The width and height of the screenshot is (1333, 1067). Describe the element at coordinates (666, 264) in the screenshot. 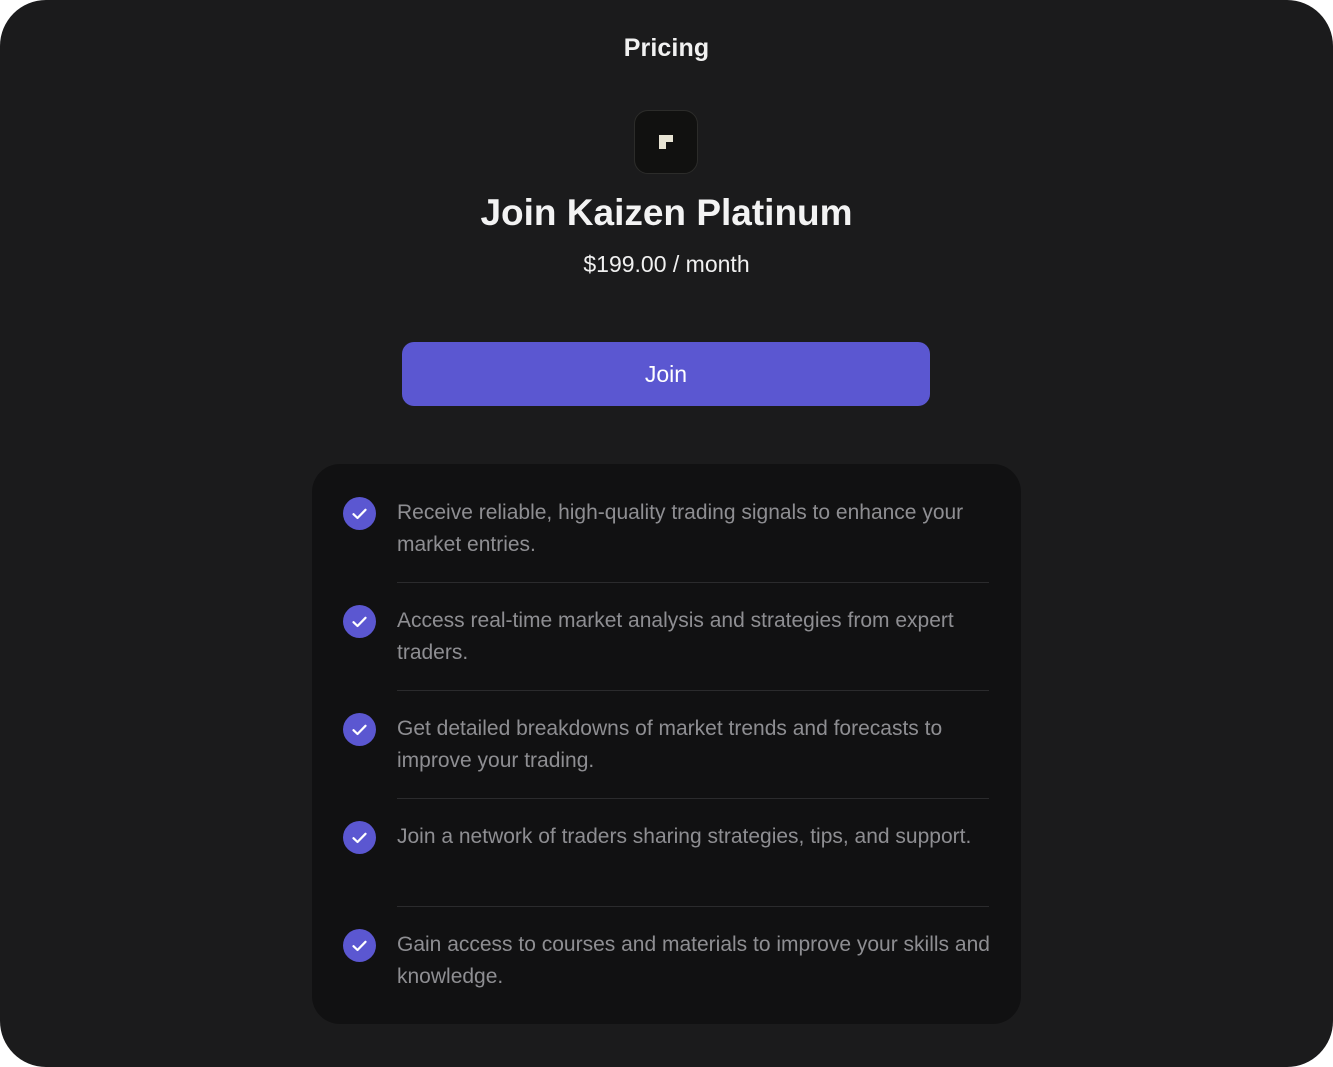

I see `price-label: $199.00 / month` at that location.